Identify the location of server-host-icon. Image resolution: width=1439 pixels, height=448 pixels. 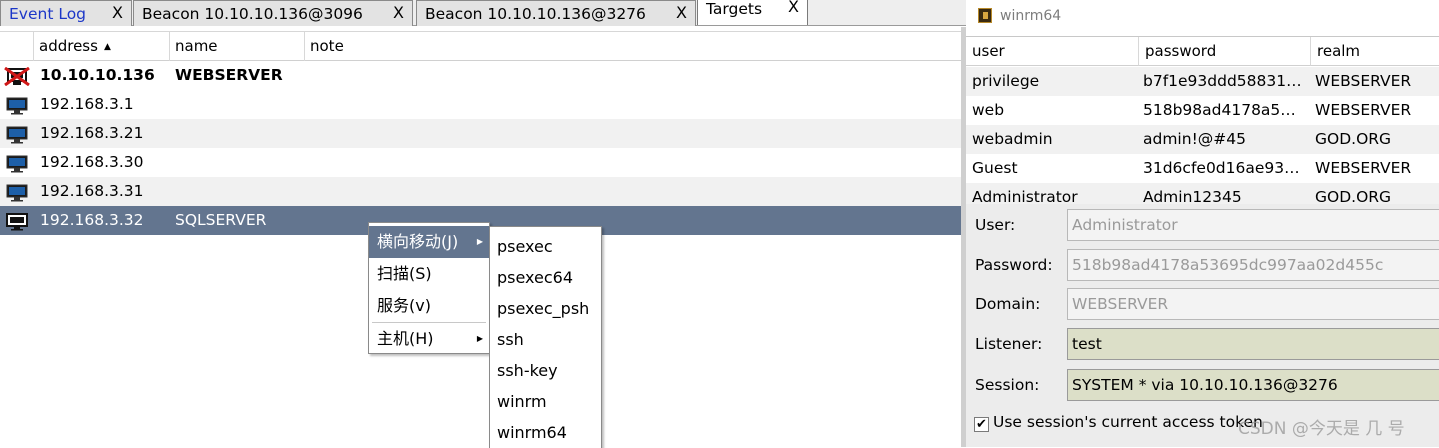
(17, 222).